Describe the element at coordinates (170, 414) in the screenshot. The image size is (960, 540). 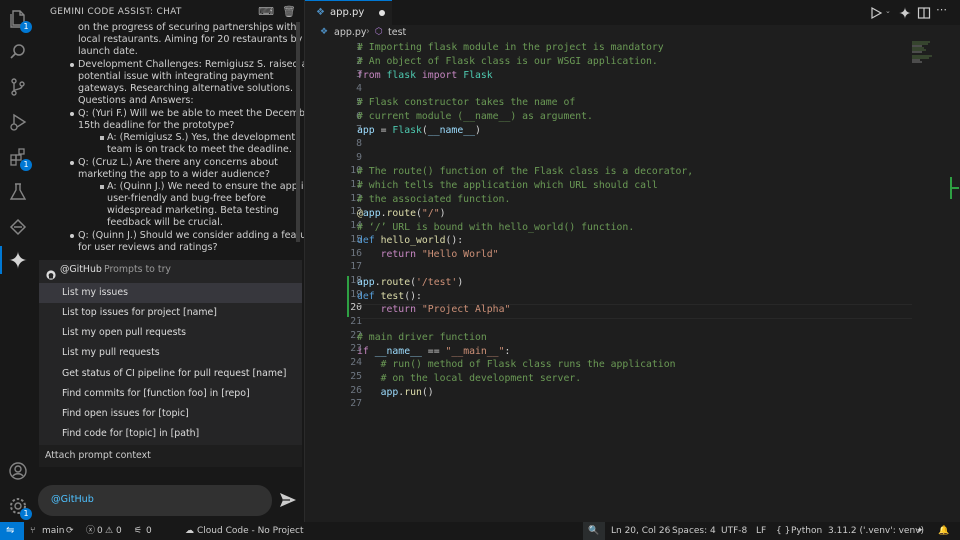
I see `prompt-item: Find open issues for [topic]` at that location.